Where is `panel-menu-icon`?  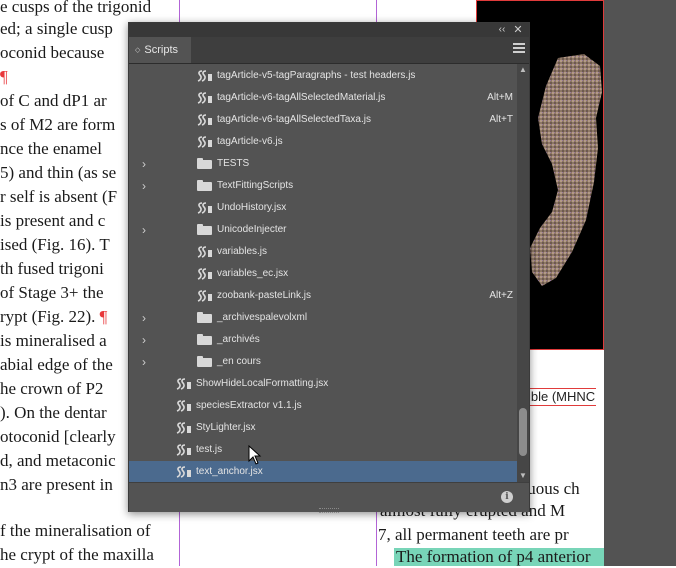
panel-menu-icon is located at coordinates (519, 49).